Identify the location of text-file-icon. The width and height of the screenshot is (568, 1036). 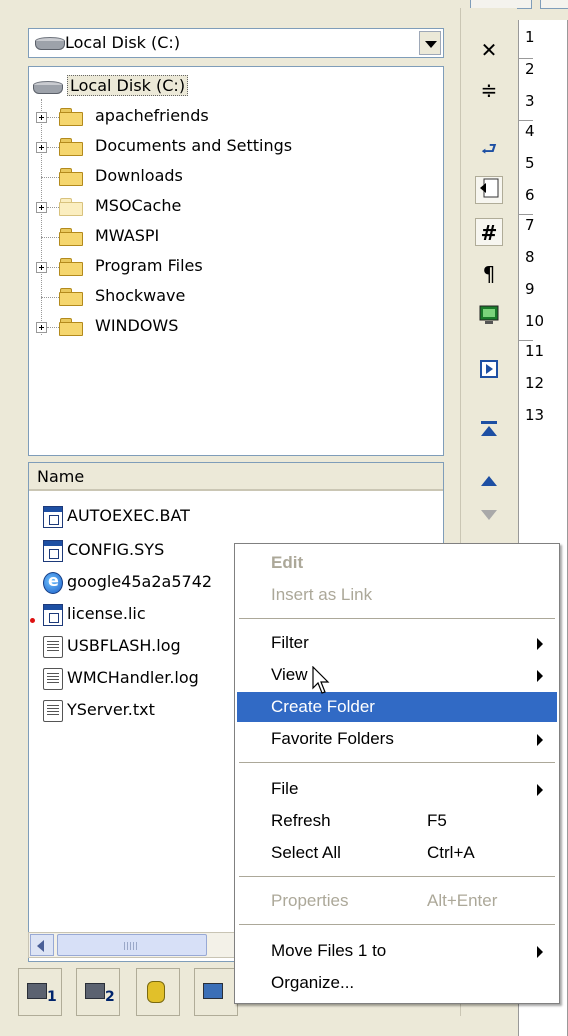
(53, 679).